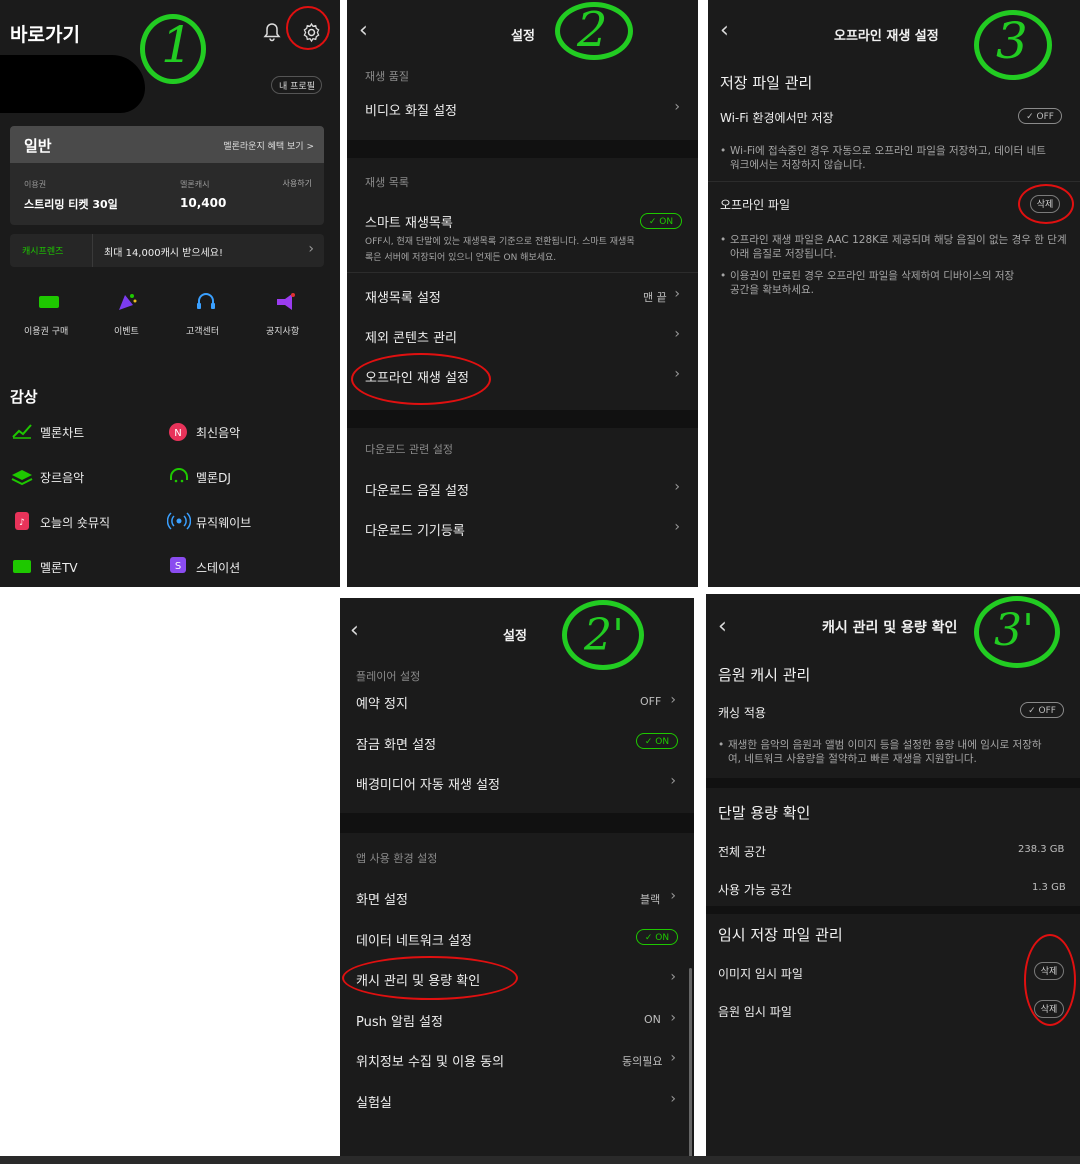  Describe the element at coordinates (415, 529) in the screenshot. I see `download-device-registration: 다운로드 기기등록` at that location.